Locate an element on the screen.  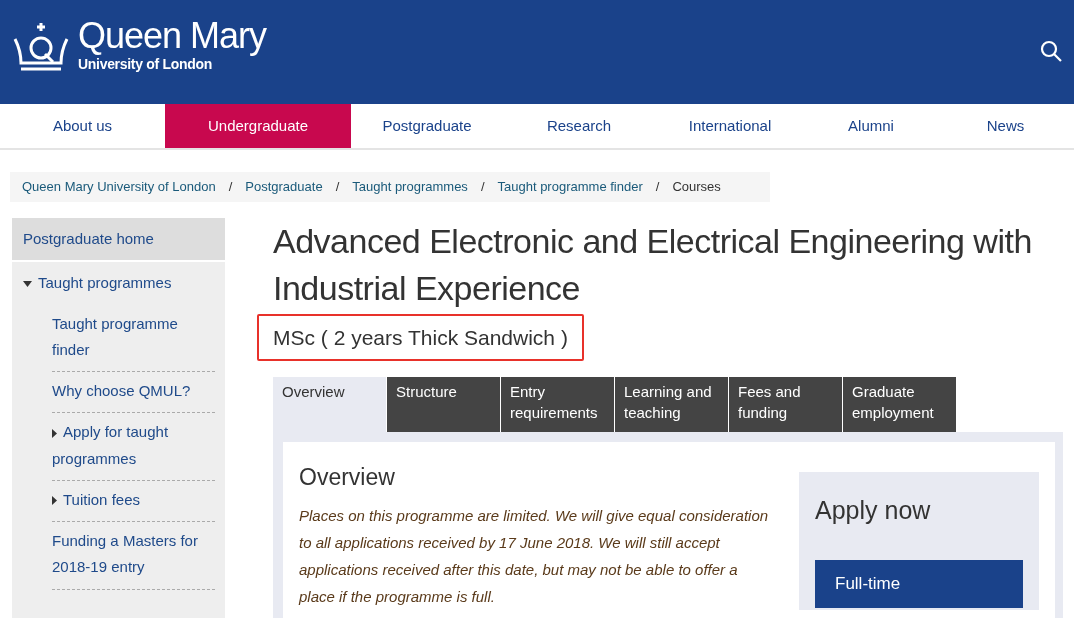
sidebar-link: Tuition fees is located at coordinates (133, 501).